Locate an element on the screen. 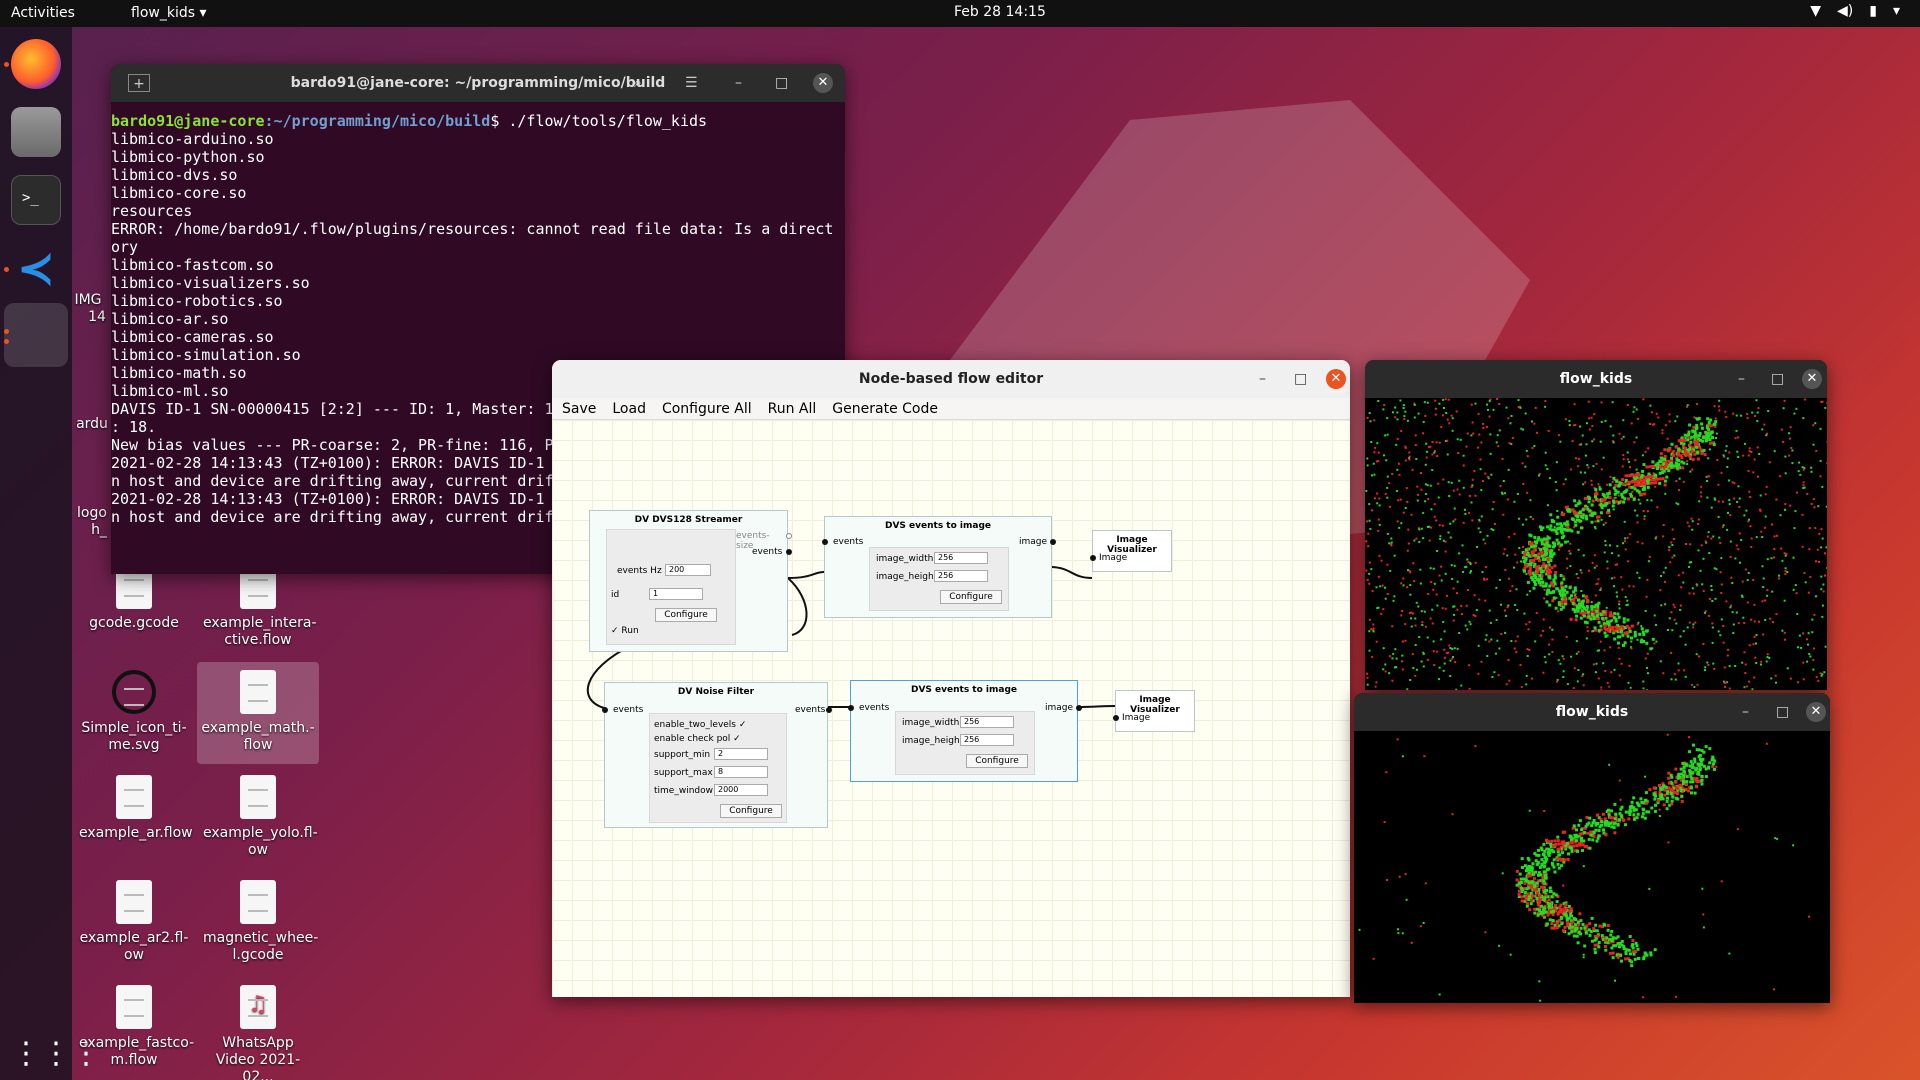 Image resolution: width=1920 pixels, height=1080 pixels. support-max-field: 8 is located at coordinates (741, 772).